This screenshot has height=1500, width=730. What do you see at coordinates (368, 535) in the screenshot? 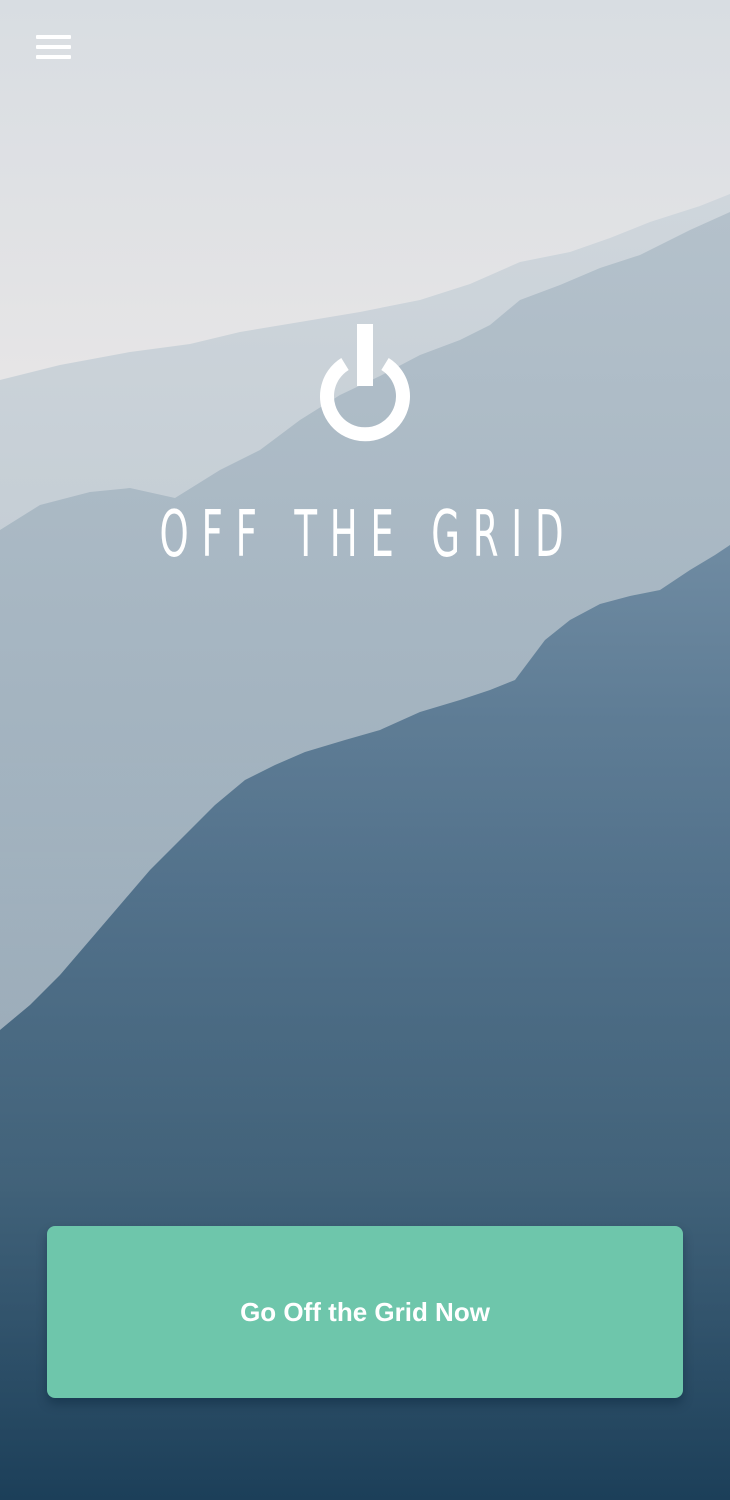
I see `app-title: OFF THE GRID` at bounding box center [368, 535].